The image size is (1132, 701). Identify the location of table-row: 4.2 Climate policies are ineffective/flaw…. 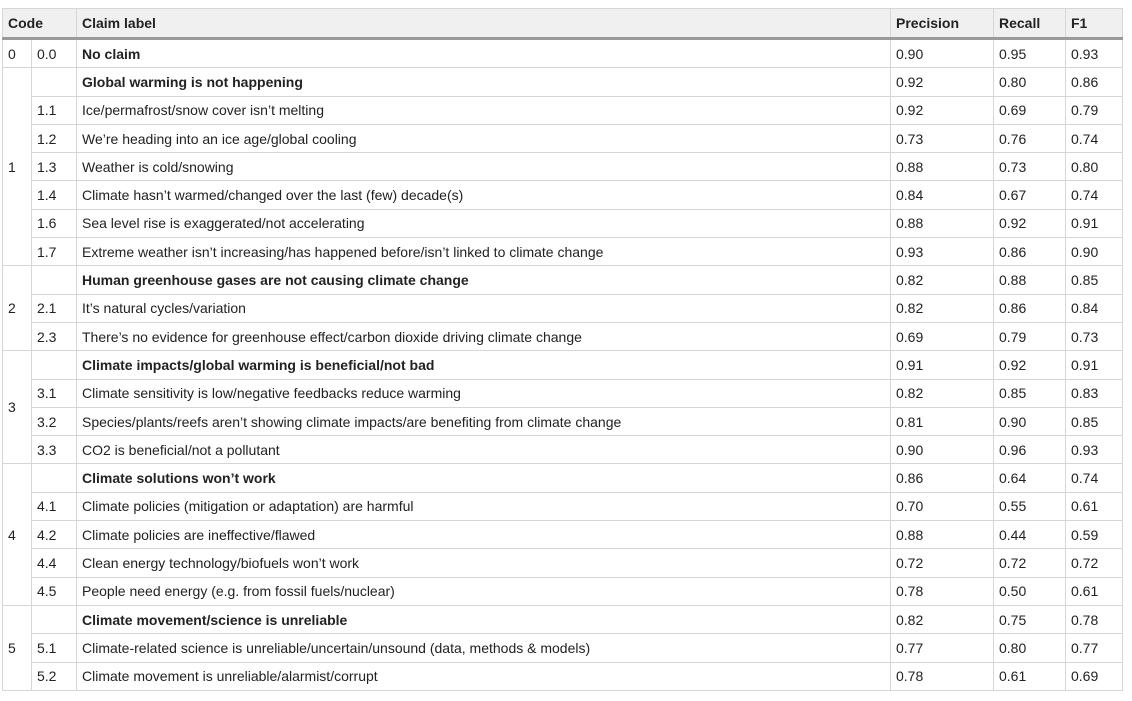
(563, 535).